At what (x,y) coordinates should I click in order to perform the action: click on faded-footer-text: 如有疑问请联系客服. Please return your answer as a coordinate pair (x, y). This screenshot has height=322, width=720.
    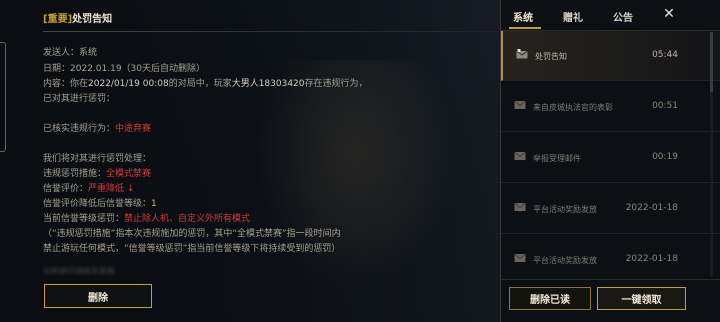
    Looking at the image, I should click on (79, 270).